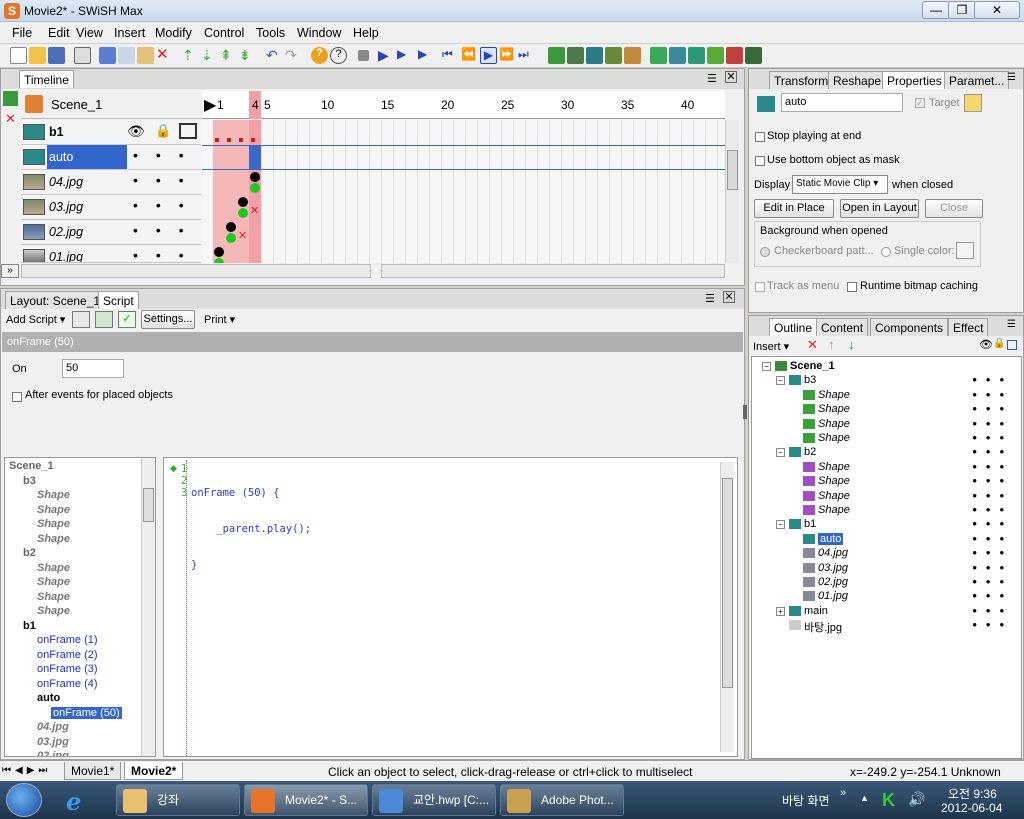 The width and height of the screenshot is (1024, 819). What do you see at coordinates (594, 55) in the screenshot?
I see `insert-group-icon` at bounding box center [594, 55].